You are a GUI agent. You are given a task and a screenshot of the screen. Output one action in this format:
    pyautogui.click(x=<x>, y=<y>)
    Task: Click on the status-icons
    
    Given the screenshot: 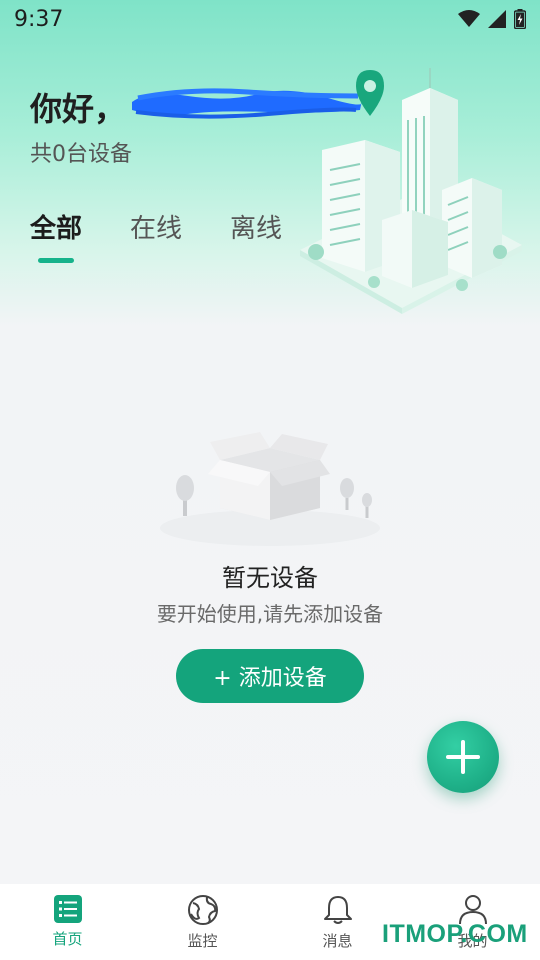 What is the action you would take?
    pyautogui.click(x=492, y=19)
    